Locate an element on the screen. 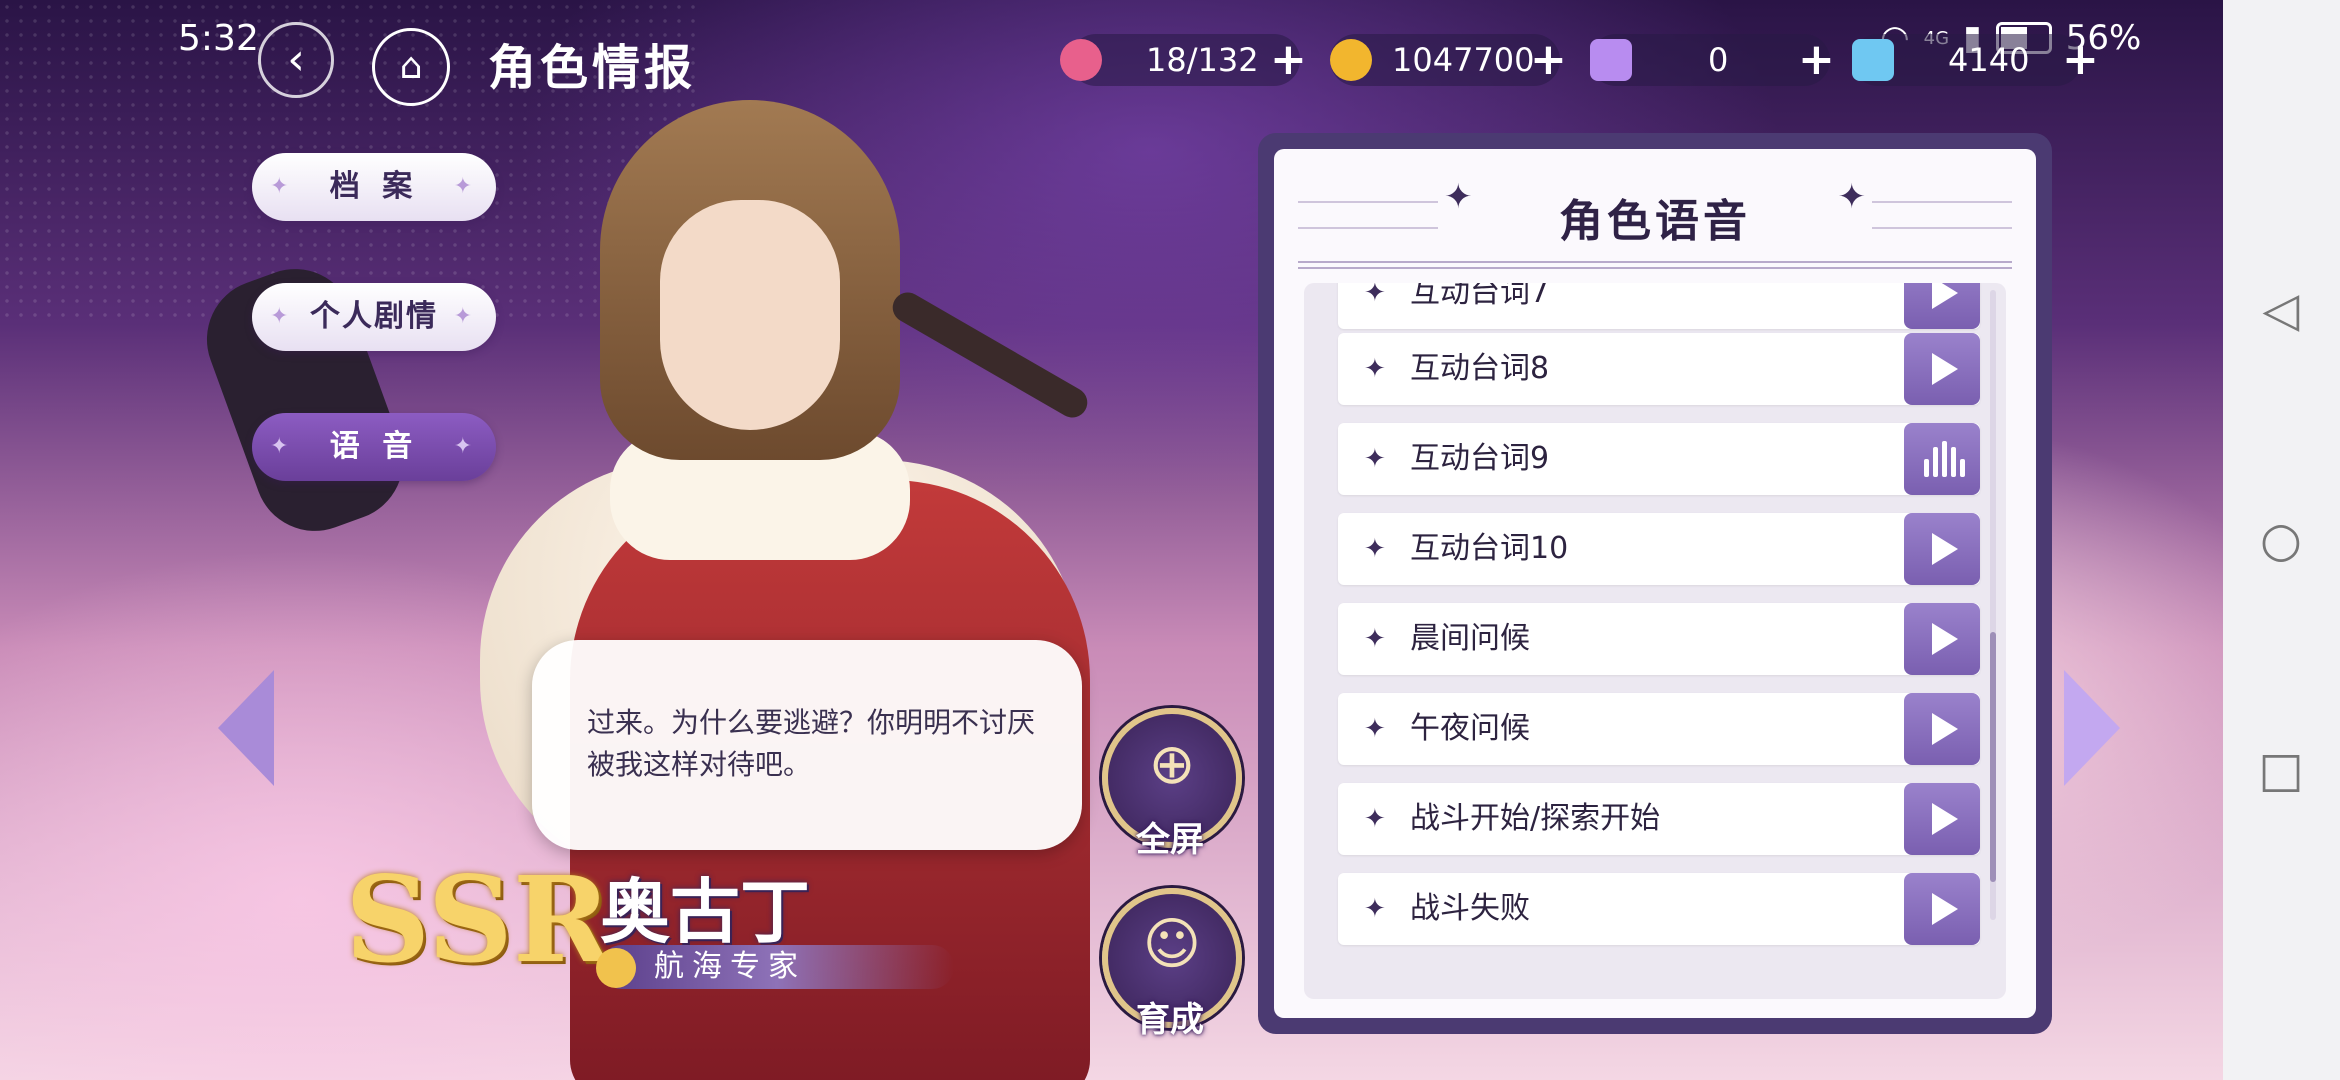 The height and width of the screenshot is (1080, 2340). blue-diamond-icon is located at coordinates (1873, 60).